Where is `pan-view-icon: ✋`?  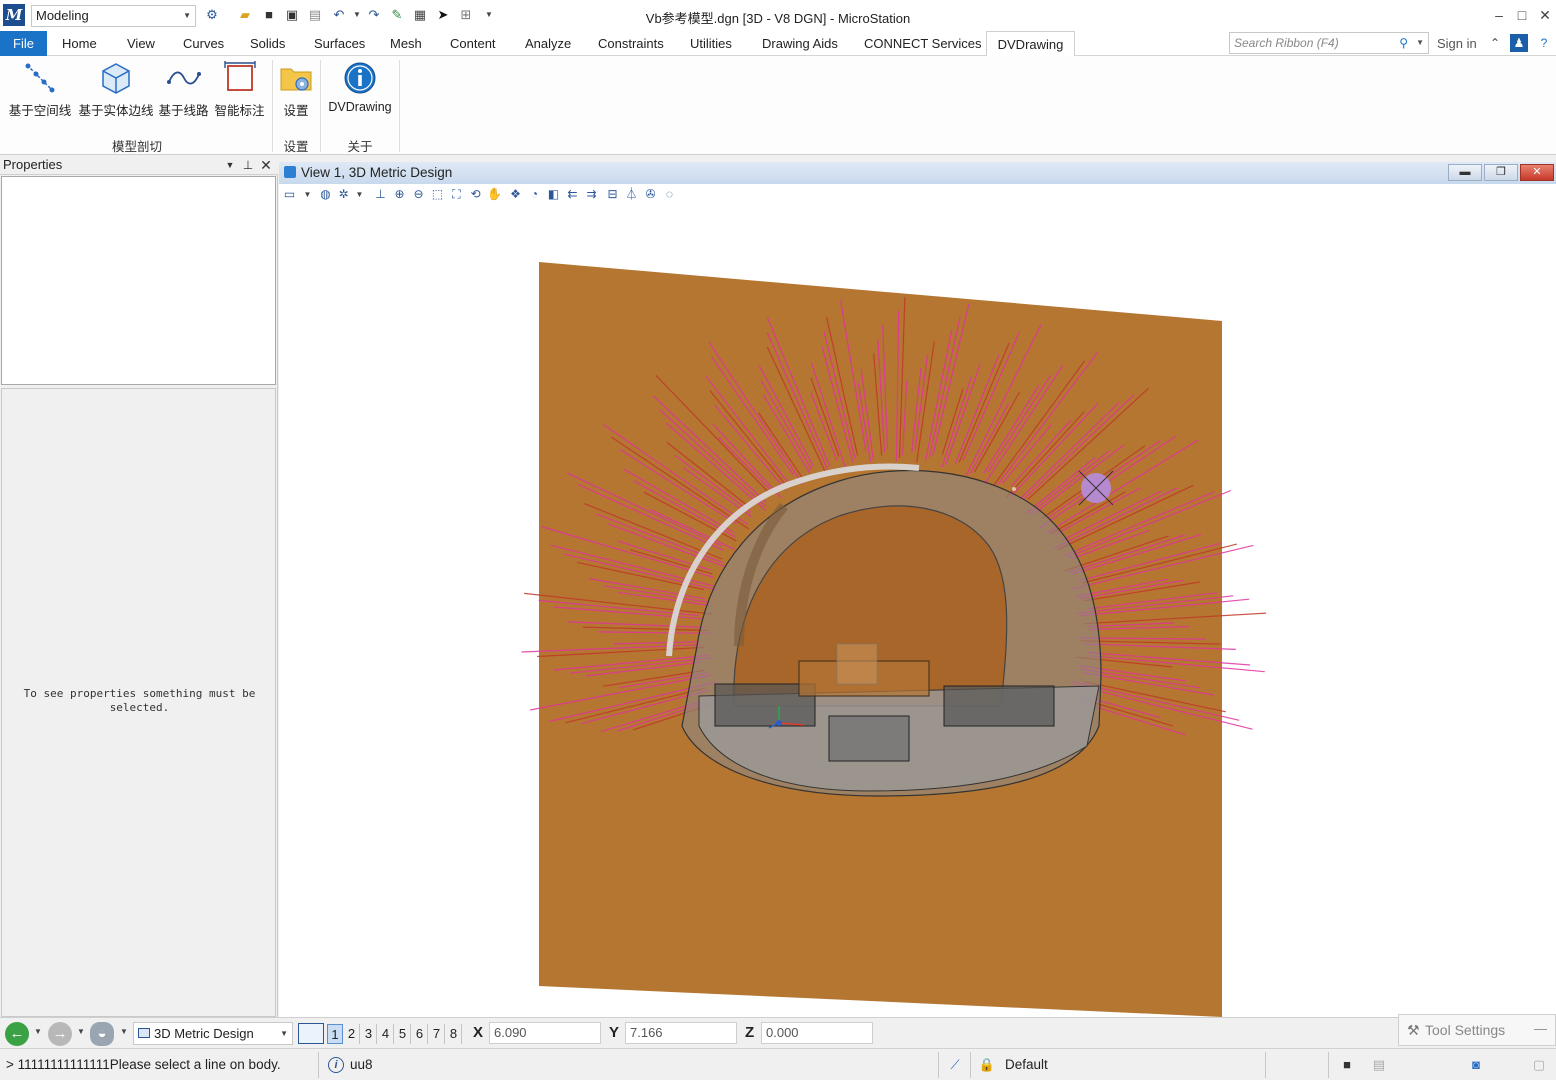 pan-view-icon: ✋ is located at coordinates (494, 194).